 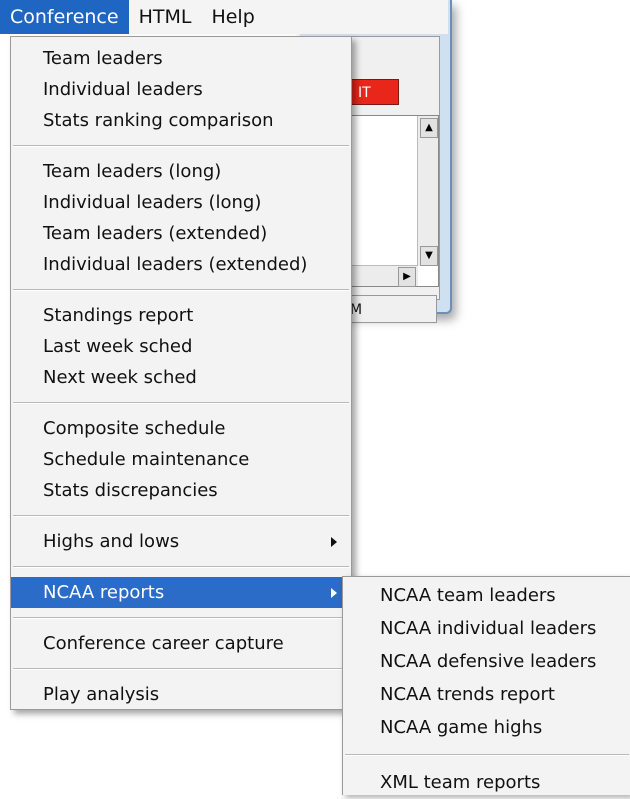 I want to click on menu-item-individual-leaders-extended: Individual leaders (extended), so click(x=181, y=264).